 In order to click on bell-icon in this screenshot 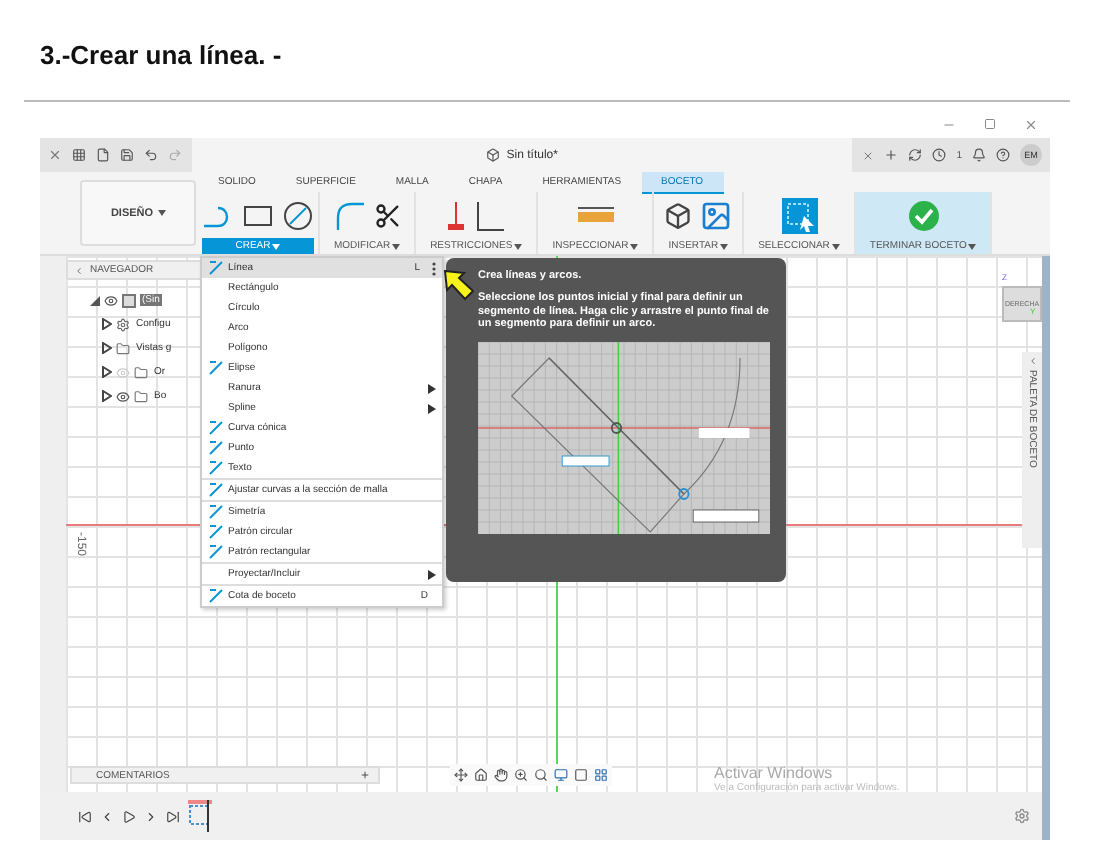, I will do `click(979, 155)`.